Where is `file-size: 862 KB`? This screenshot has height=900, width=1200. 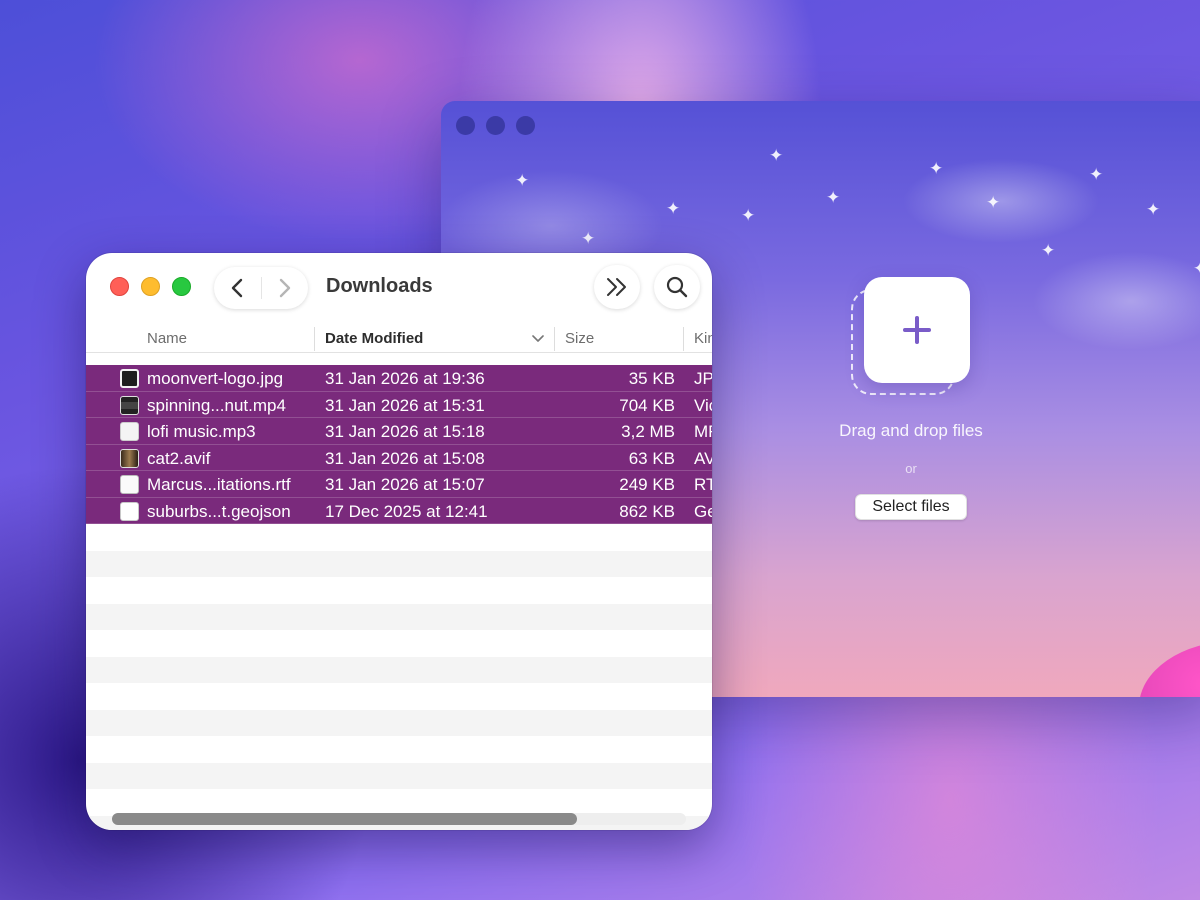
file-size: 862 KB is located at coordinates (647, 511).